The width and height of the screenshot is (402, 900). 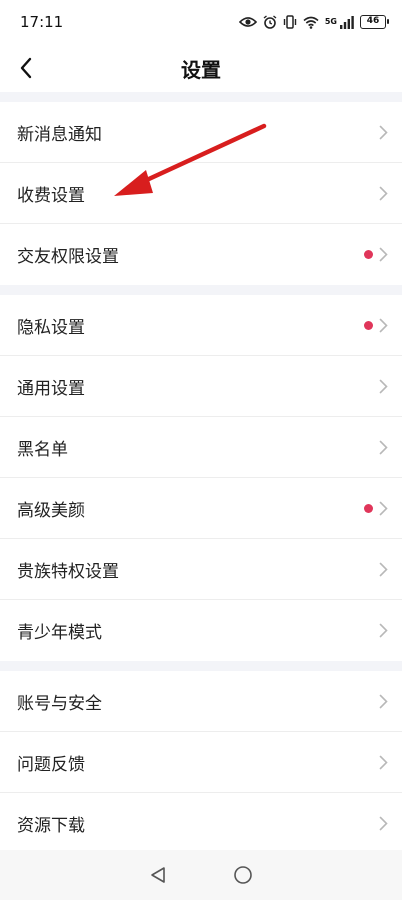 What do you see at coordinates (290, 22) in the screenshot?
I see `vibrate-icon` at bounding box center [290, 22].